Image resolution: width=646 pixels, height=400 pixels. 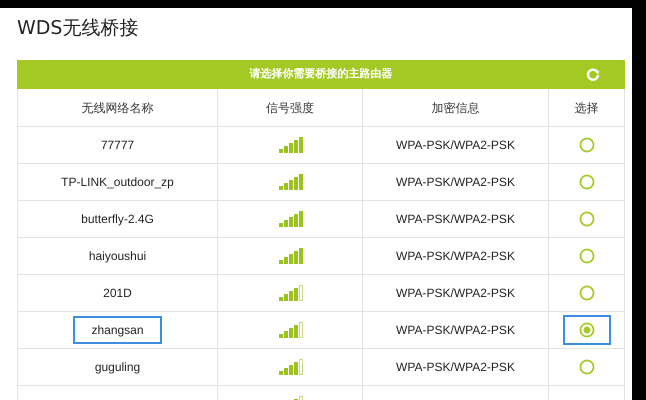 What do you see at coordinates (290, 108) in the screenshot?
I see `column-header: 信号强度` at bounding box center [290, 108].